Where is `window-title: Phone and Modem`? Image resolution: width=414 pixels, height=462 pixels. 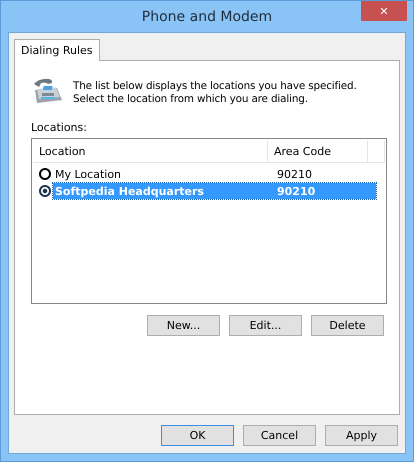
window-title: Phone and Modem is located at coordinates (207, 16).